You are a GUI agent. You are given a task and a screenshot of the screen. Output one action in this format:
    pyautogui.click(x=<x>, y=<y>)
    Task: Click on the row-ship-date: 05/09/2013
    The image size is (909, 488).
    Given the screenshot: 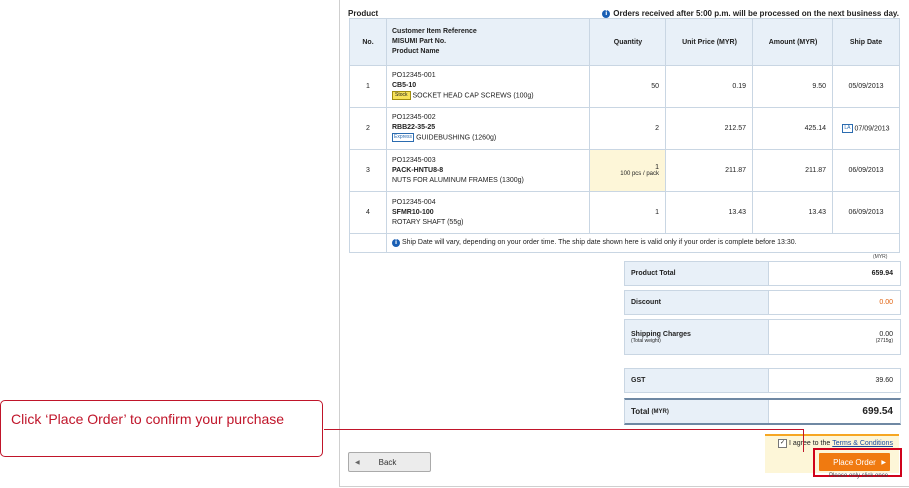 What is the action you would take?
    pyautogui.click(x=866, y=86)
    